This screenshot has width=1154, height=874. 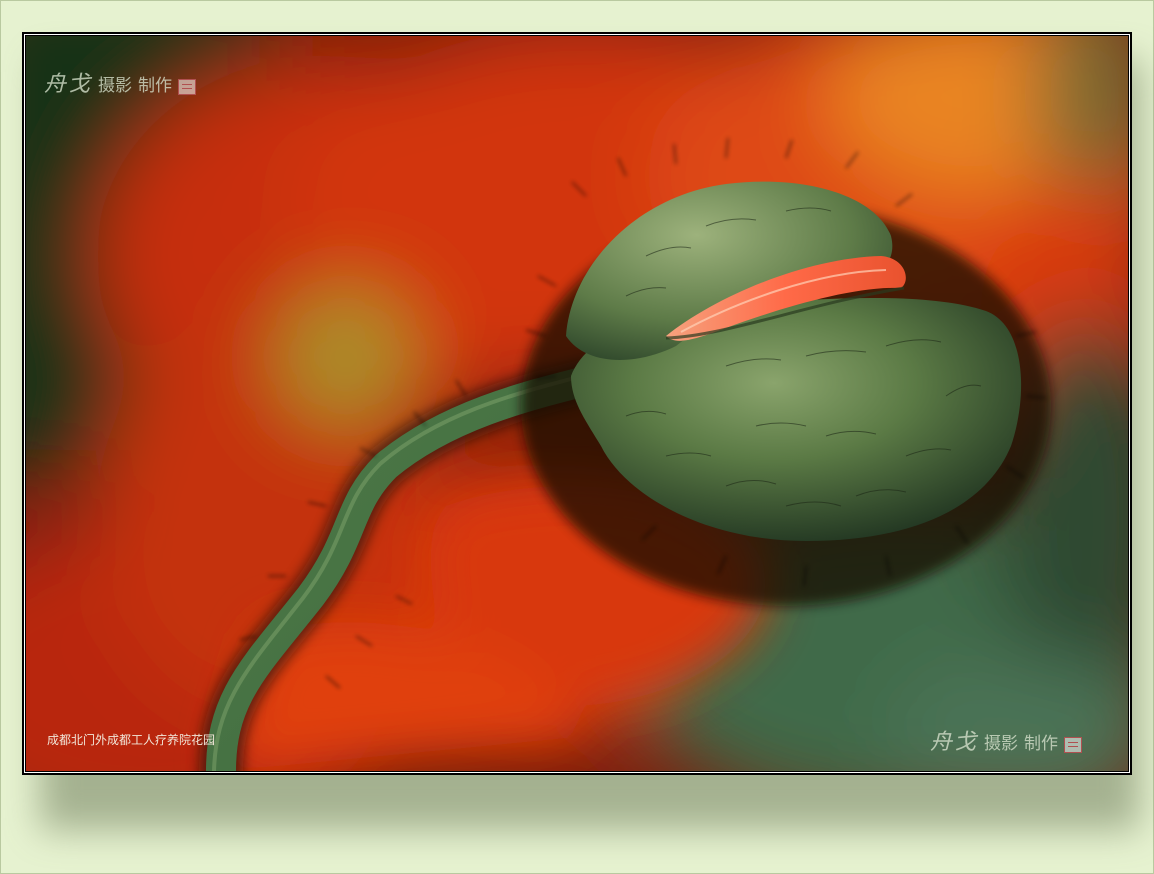 I want to click on watermark-top: 舟戈 摄影 制作, so click(x=120, y=82).